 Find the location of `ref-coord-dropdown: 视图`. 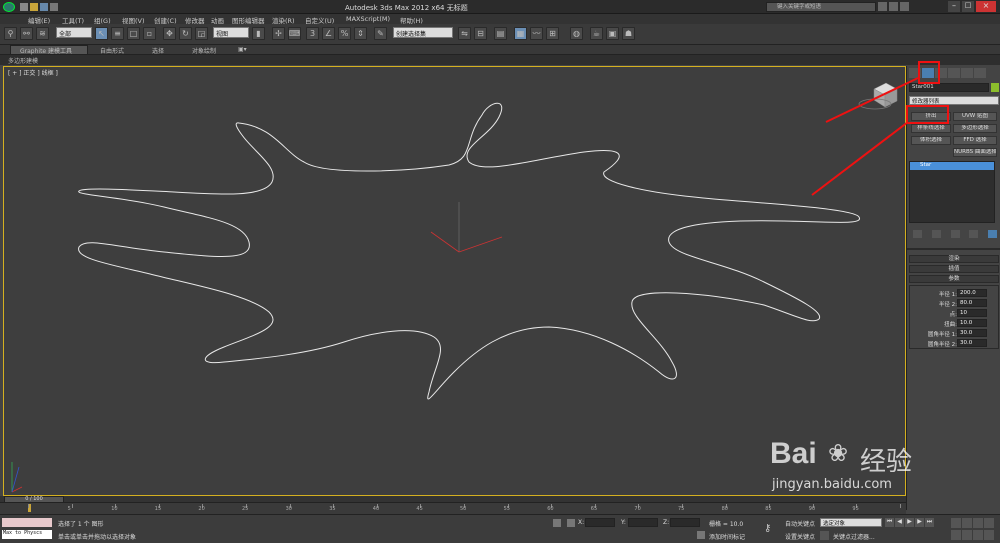

ref-coord-dropdown: 视图 is located at coordinates (231, 32).